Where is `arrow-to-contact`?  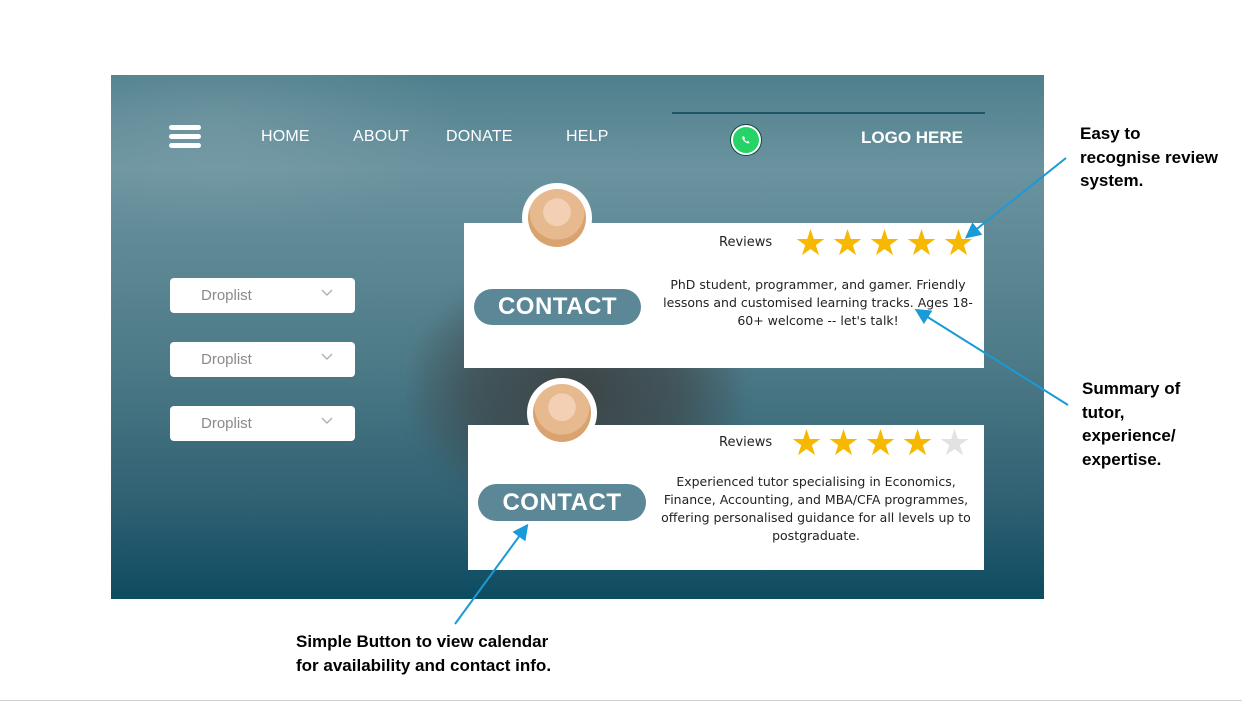 arrow-to-contact is located at coordinates (491, 574).